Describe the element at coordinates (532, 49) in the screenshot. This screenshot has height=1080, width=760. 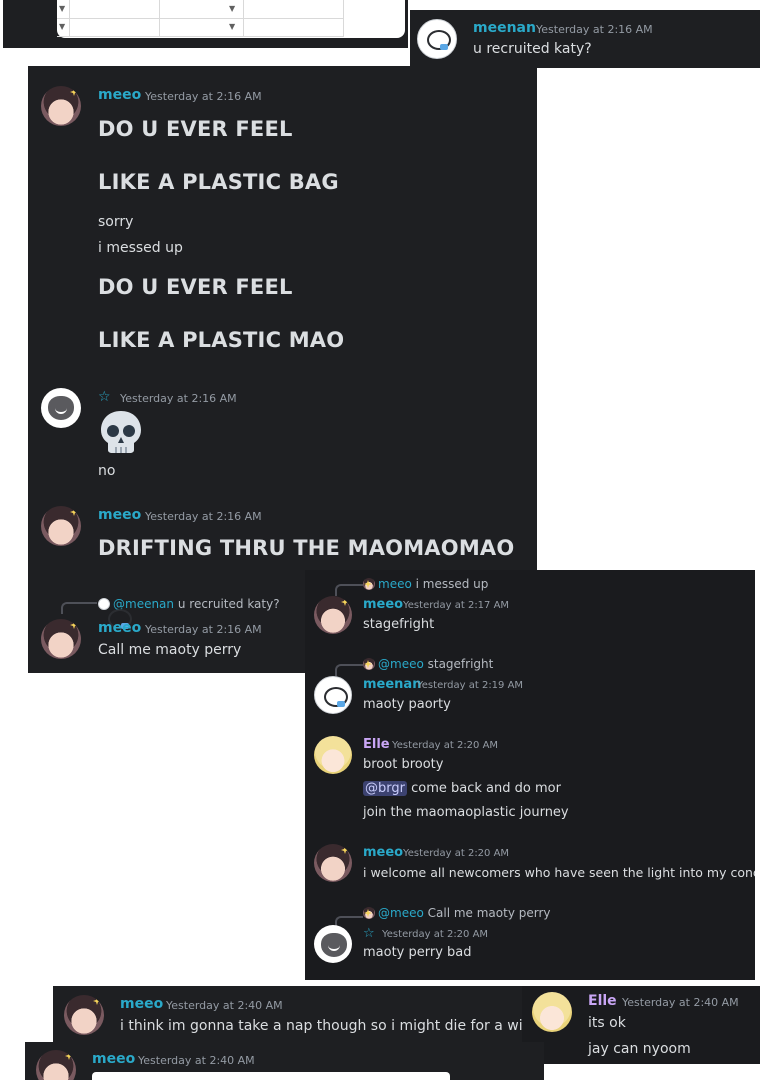
I see `message-text: u recruited katy?` at that location.